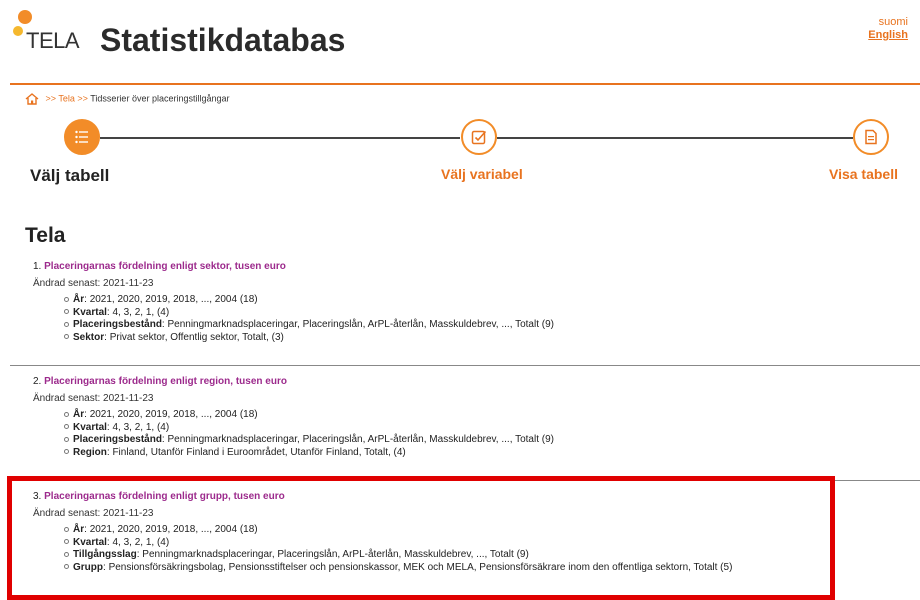  Describe the element at coordinates (460, 153) in the screenshot. I see `step-progress: Välj tabell Välj variabel Visa tabell` at that location.